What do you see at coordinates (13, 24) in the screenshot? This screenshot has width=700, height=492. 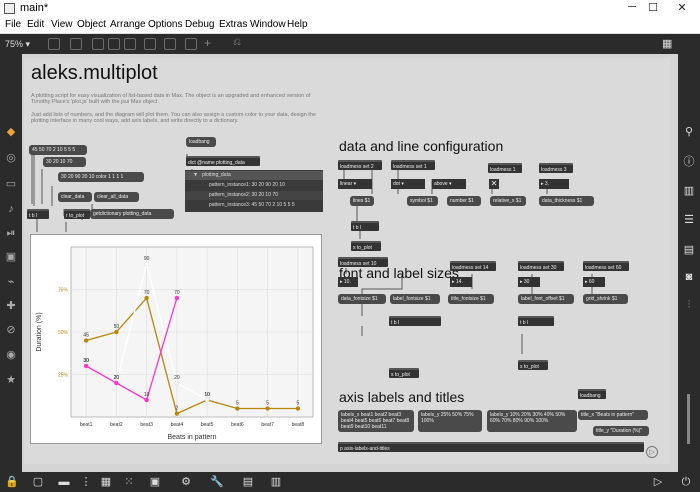 I see `menu-file: File` at bounding box center [13, 24].